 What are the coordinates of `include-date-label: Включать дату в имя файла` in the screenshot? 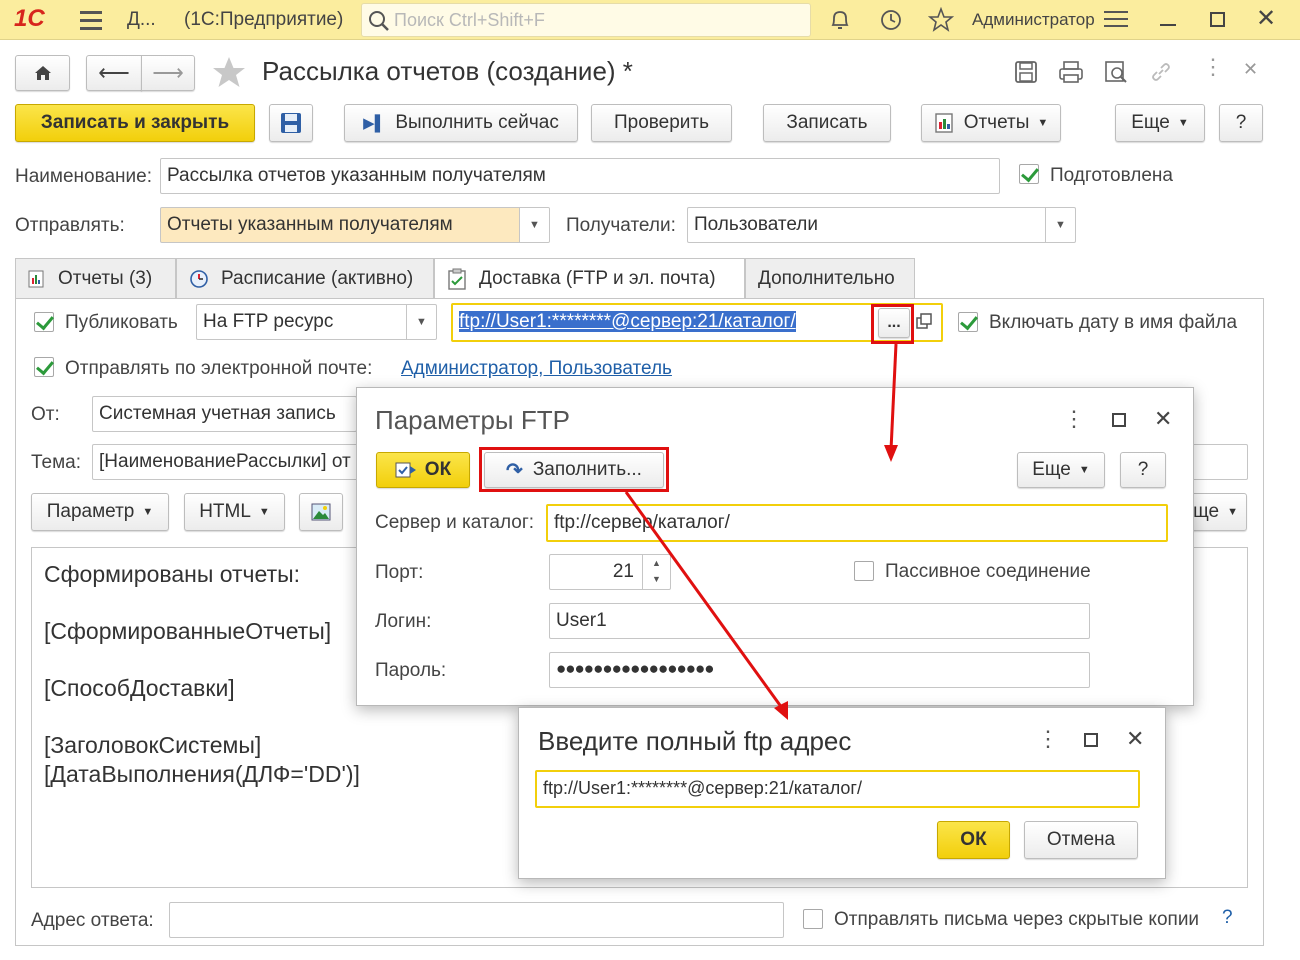 It's located at (1113, 322).